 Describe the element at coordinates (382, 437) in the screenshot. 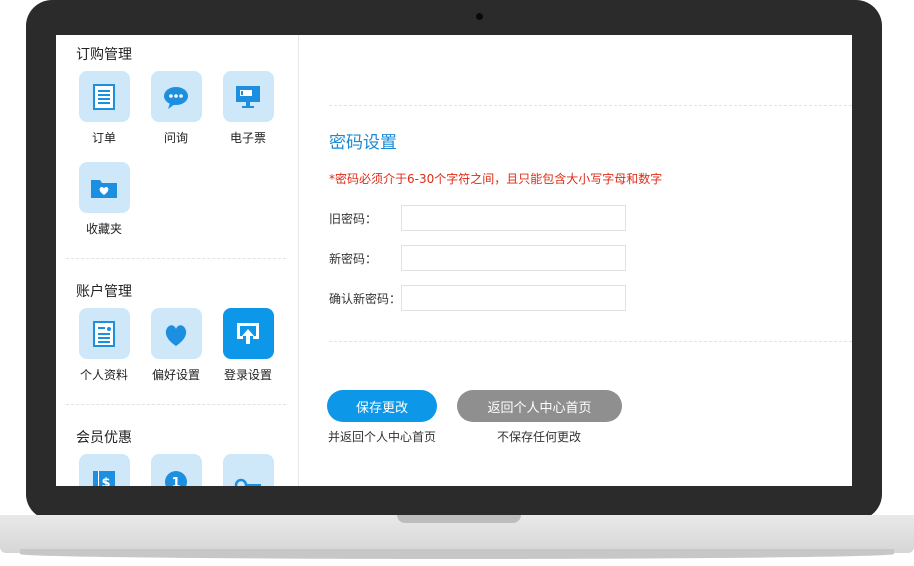

I see `save-button-caption: 并返回个人中心首页` at that location.